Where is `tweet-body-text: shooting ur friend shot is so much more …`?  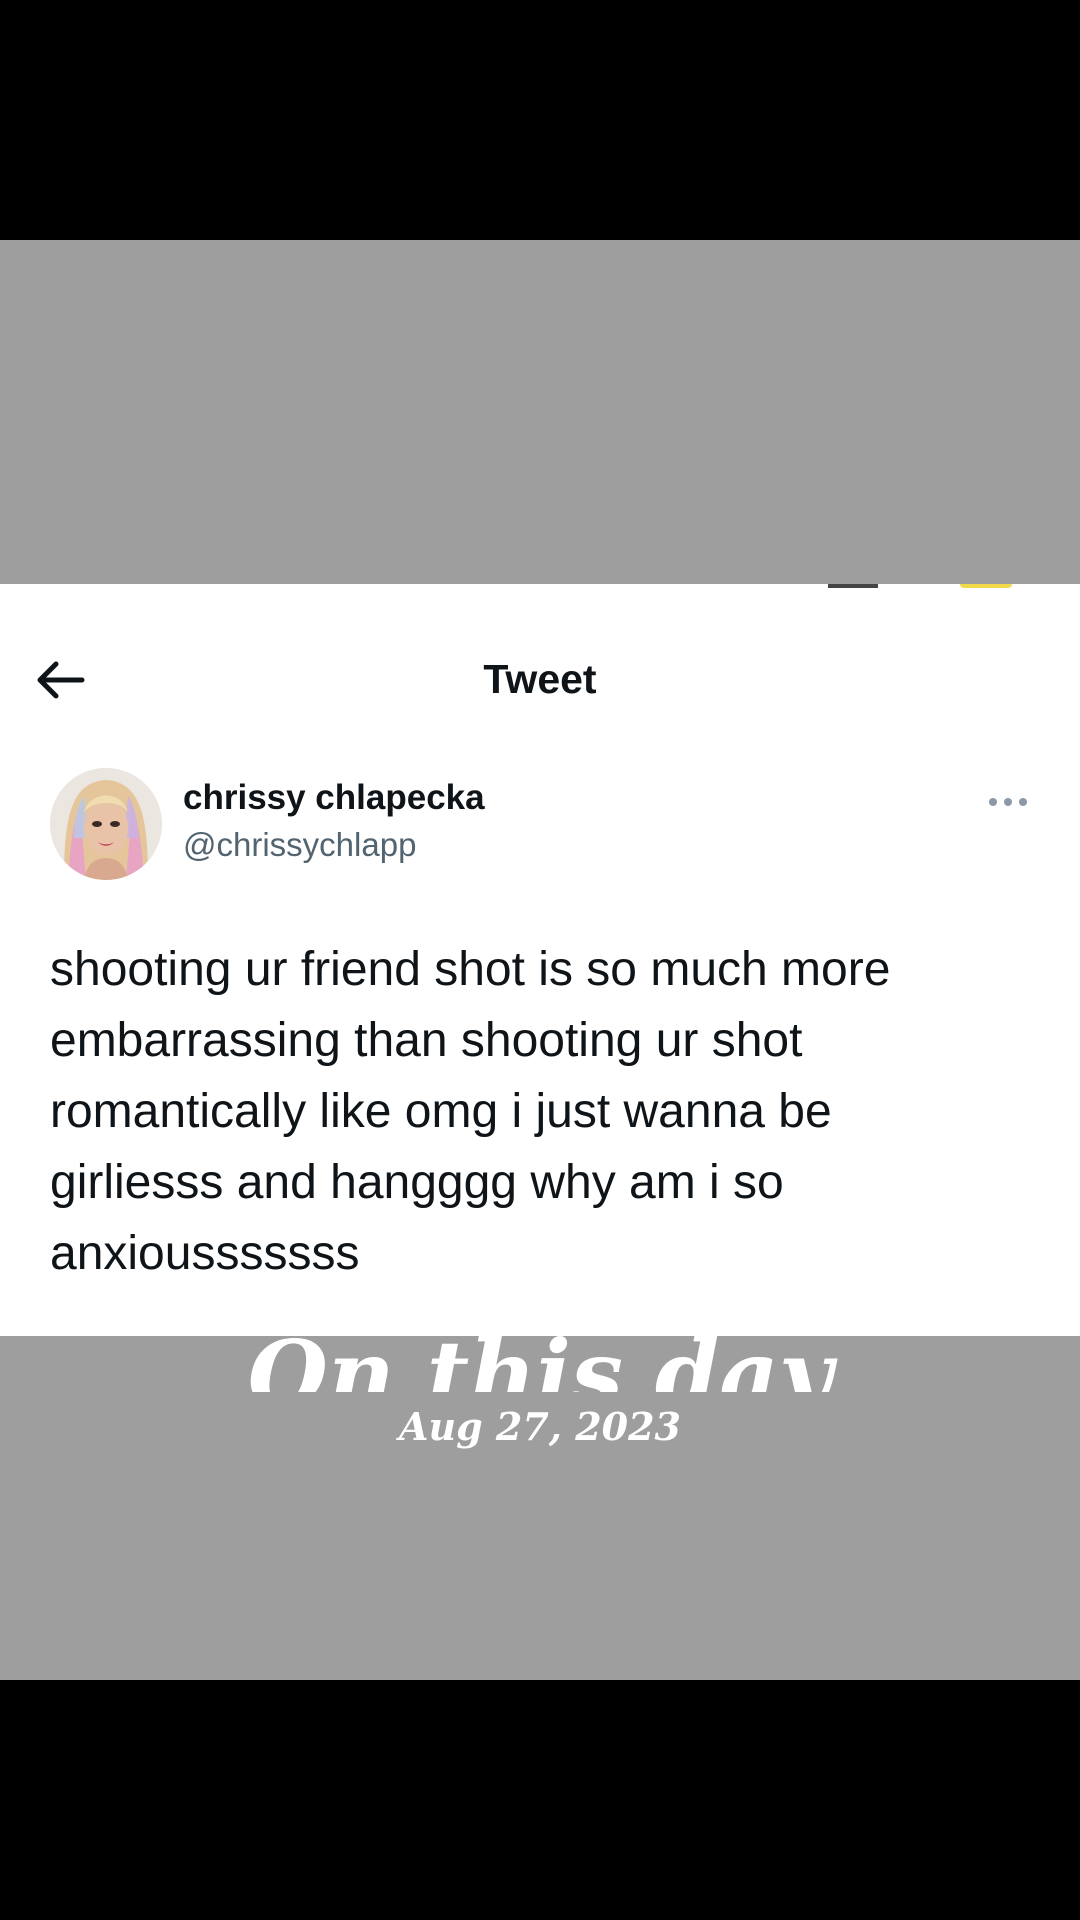
tweet-body-text: shooting ur friend shot is so much more … is located at coordinates (470, 1111).